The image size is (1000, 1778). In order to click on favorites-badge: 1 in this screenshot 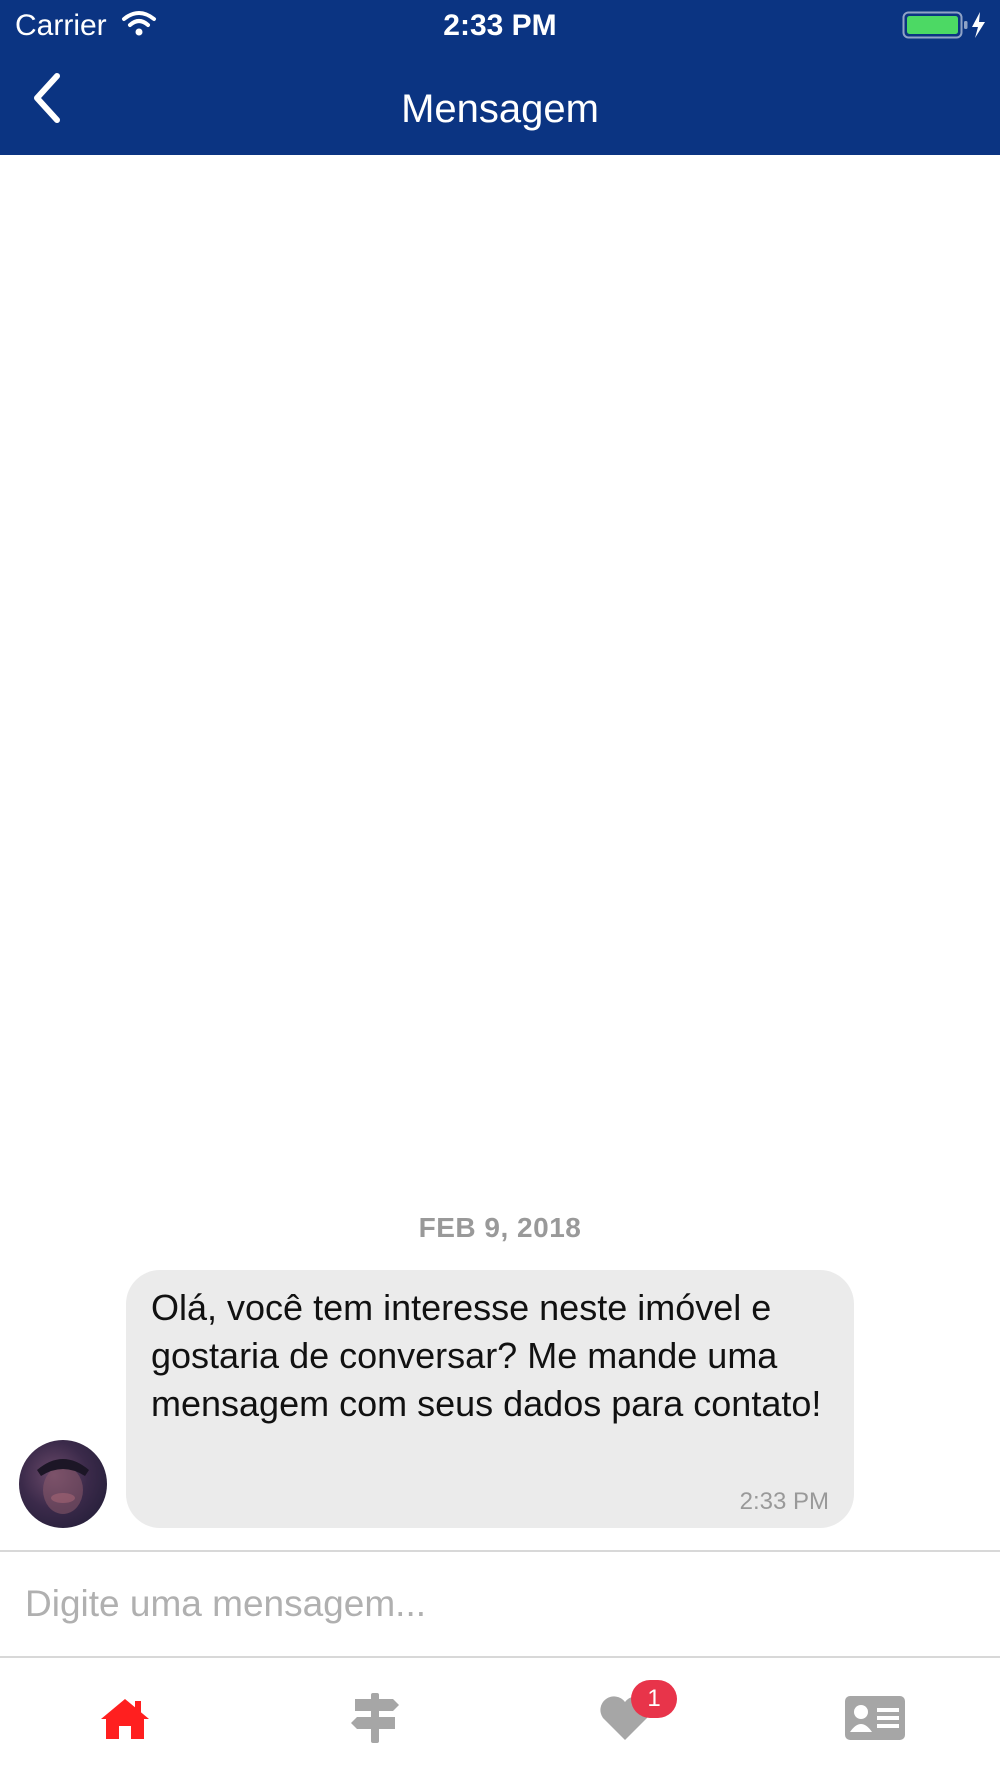, I will do `click(654, 1699)`.